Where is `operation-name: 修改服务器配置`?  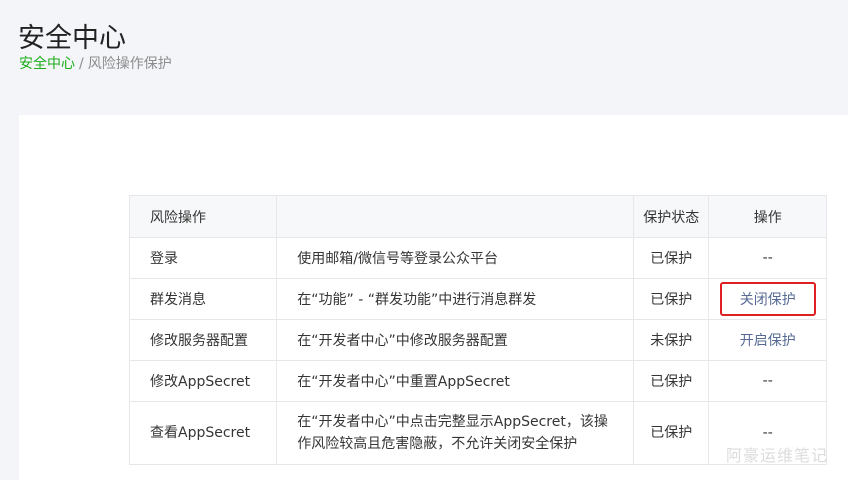
operation-name: 修改服务器配置 is located at coordinates (203, 340).